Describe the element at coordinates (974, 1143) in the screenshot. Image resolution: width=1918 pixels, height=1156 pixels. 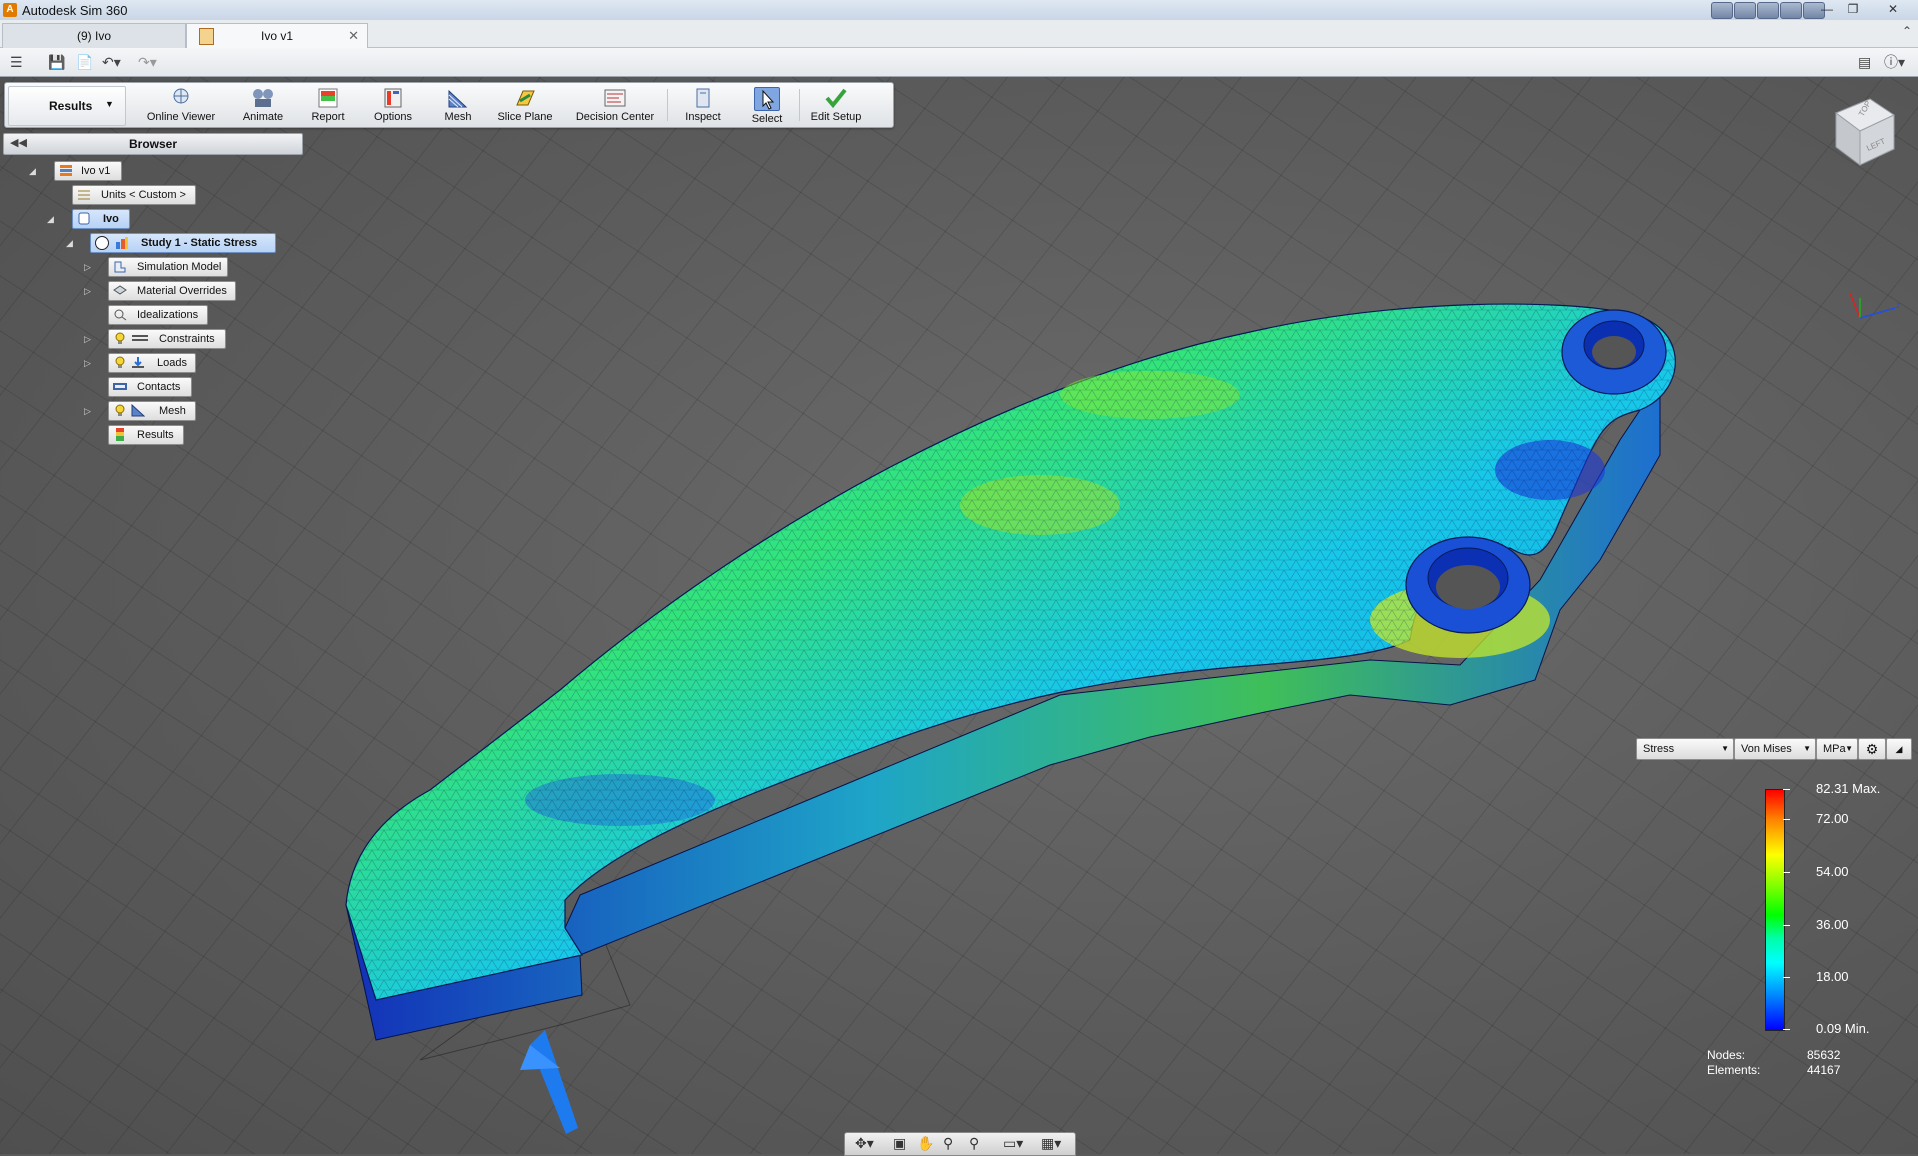
I see `fit-icon: ⚲` at that location.